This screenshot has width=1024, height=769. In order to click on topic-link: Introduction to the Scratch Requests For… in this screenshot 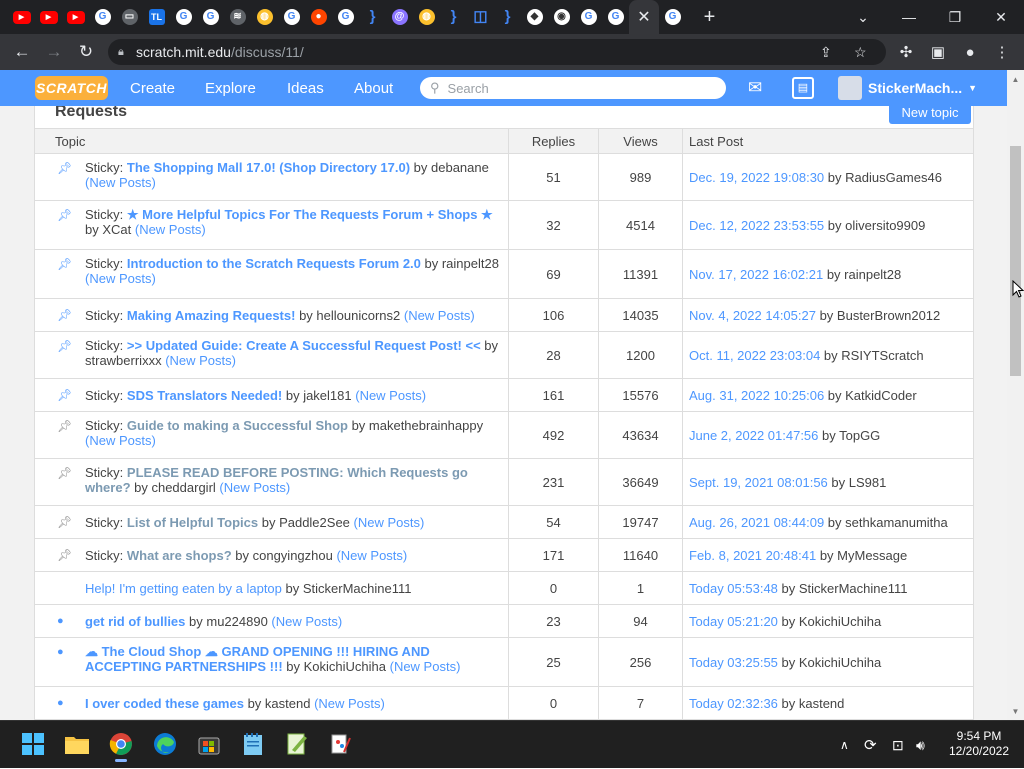, I will do `click(274, 263)`.